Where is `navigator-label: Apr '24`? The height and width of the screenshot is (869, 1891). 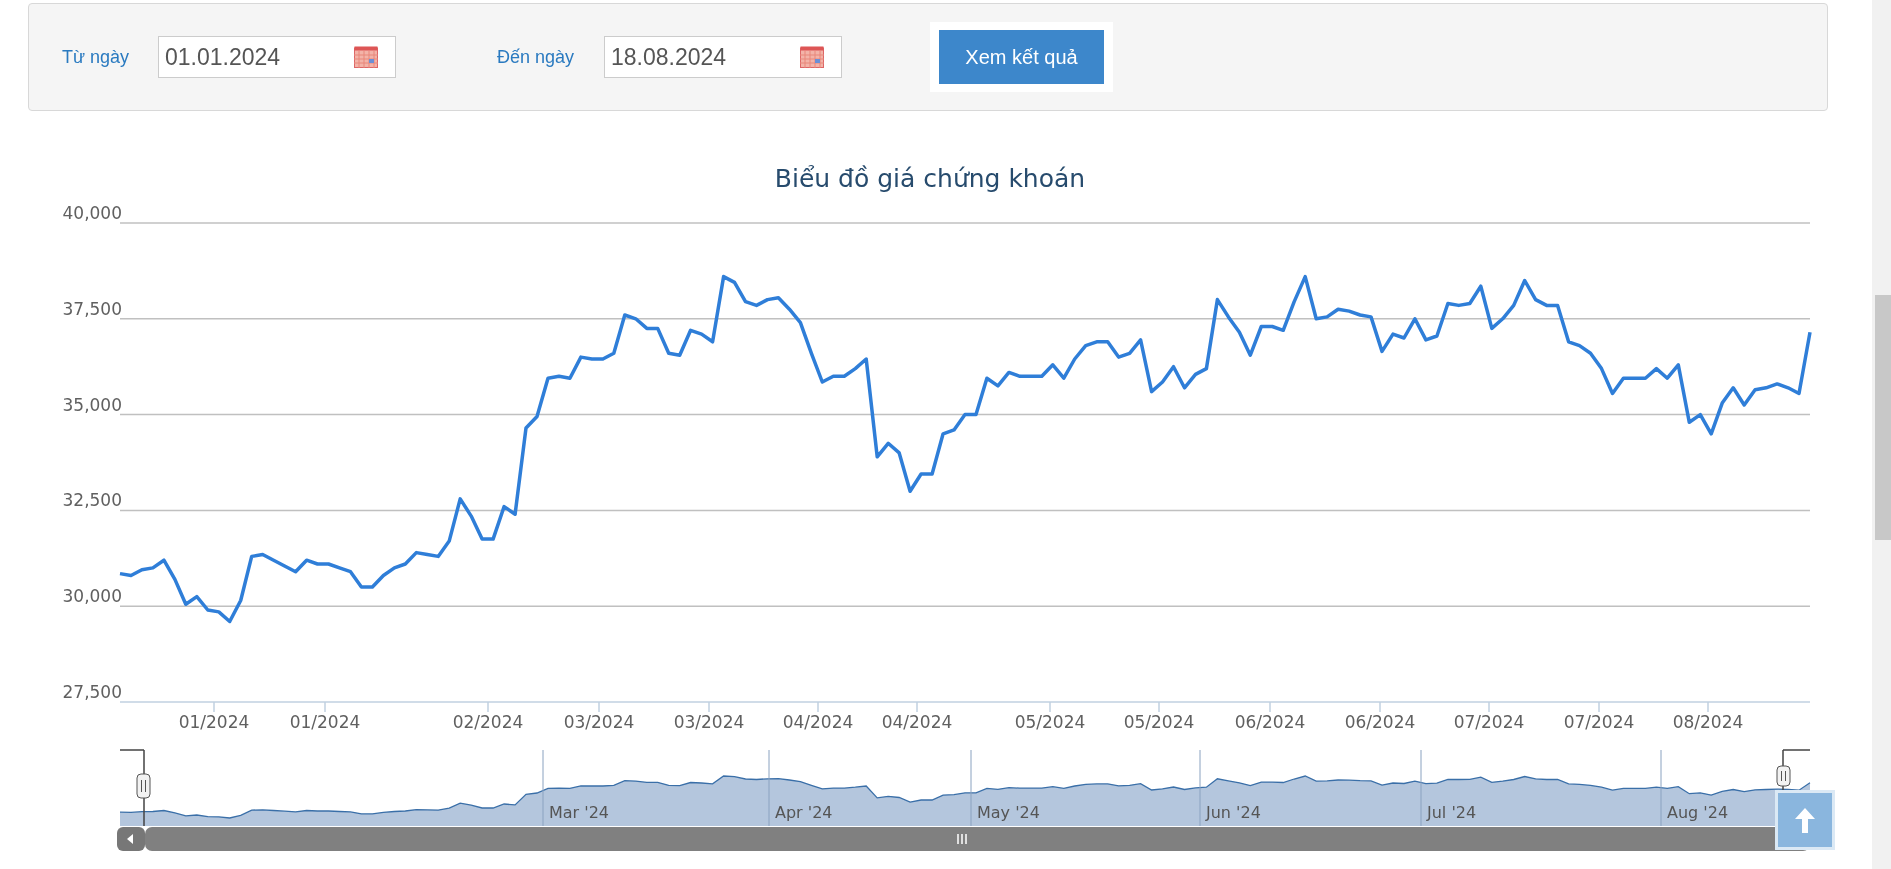
navigator-label: Apr '24 is located at coordinates (804, 812).